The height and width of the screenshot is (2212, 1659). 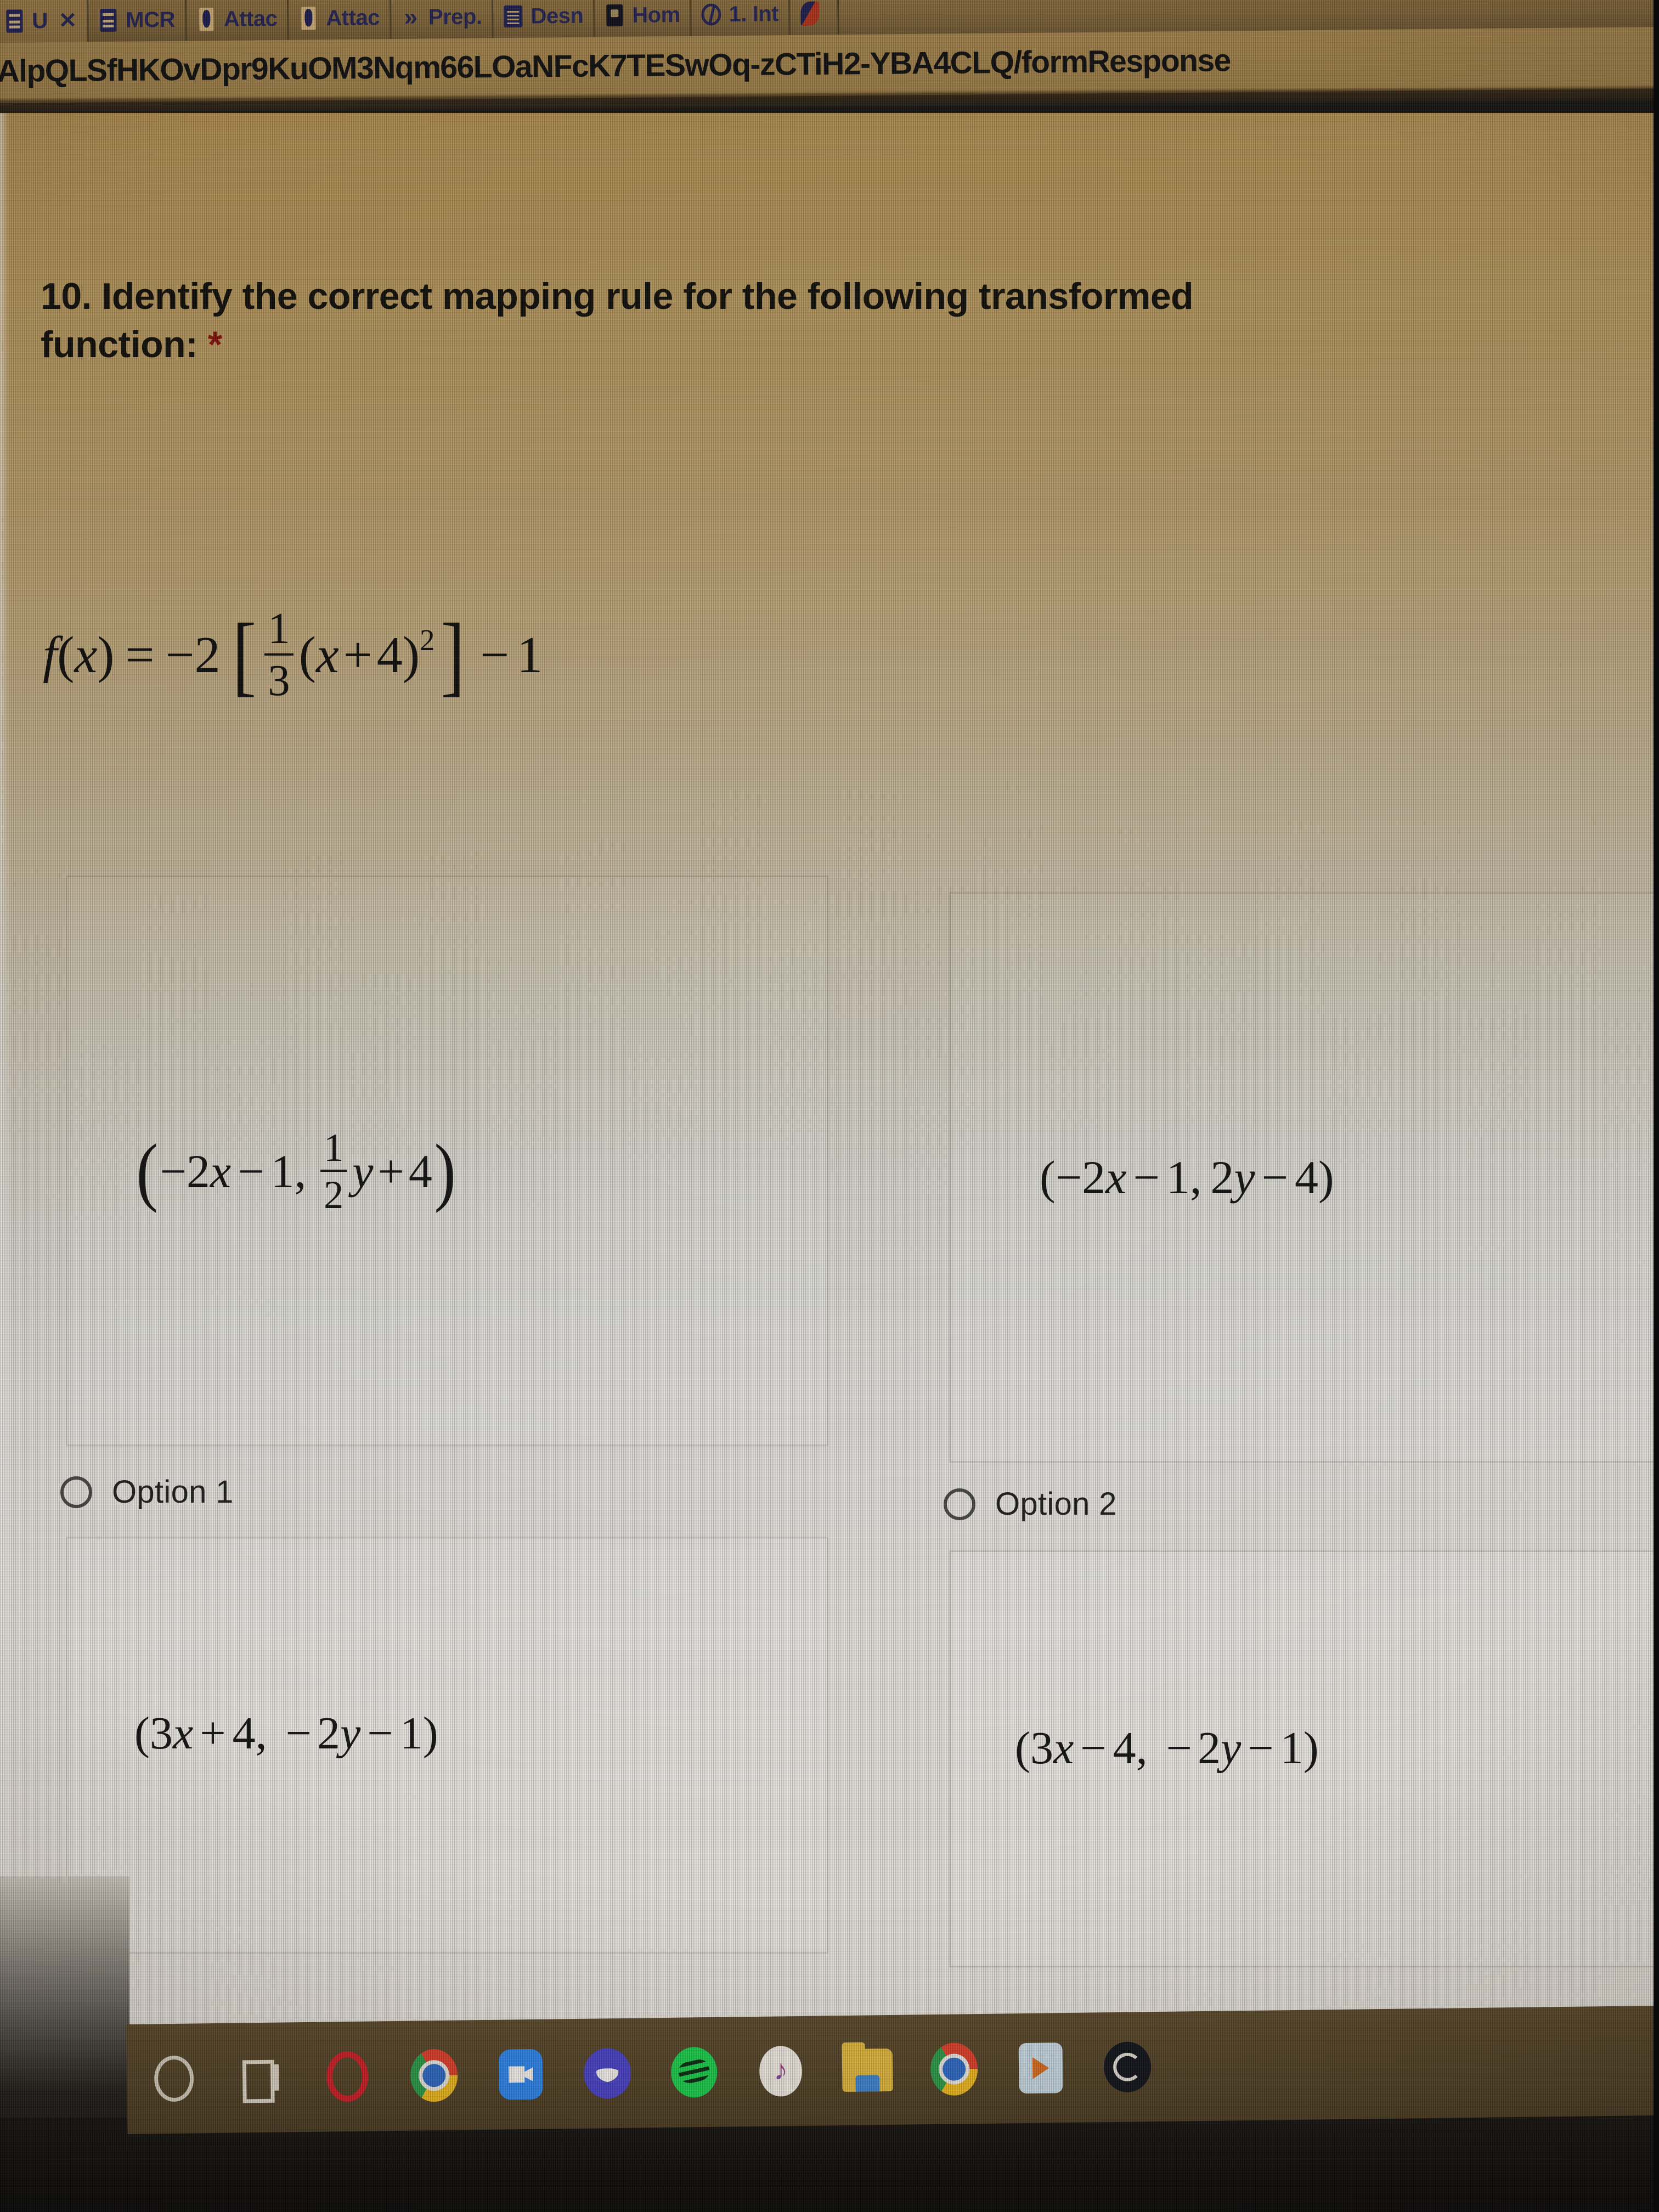 What do you see at coordinates (147, 1171) in the screenshot?
I see `o1-open-paren: (` at bounding box center [147, 1171].